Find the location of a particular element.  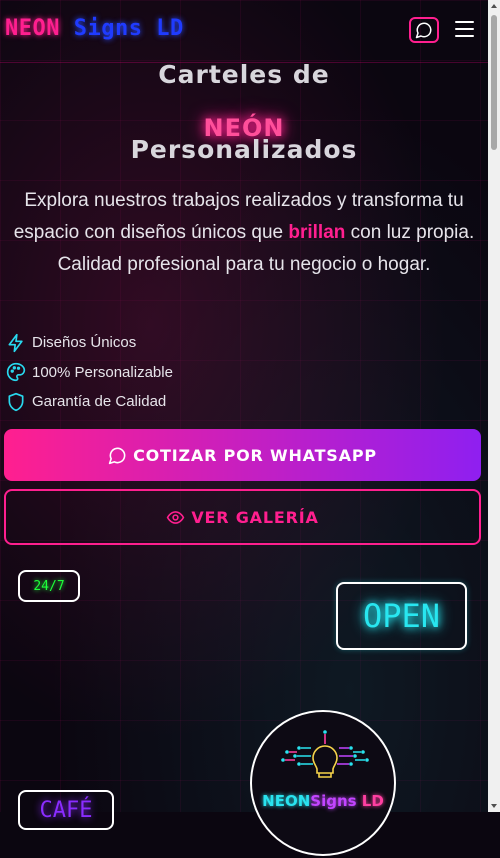

feature-item: Diseños Únicos is located at coordinates (89, 343).